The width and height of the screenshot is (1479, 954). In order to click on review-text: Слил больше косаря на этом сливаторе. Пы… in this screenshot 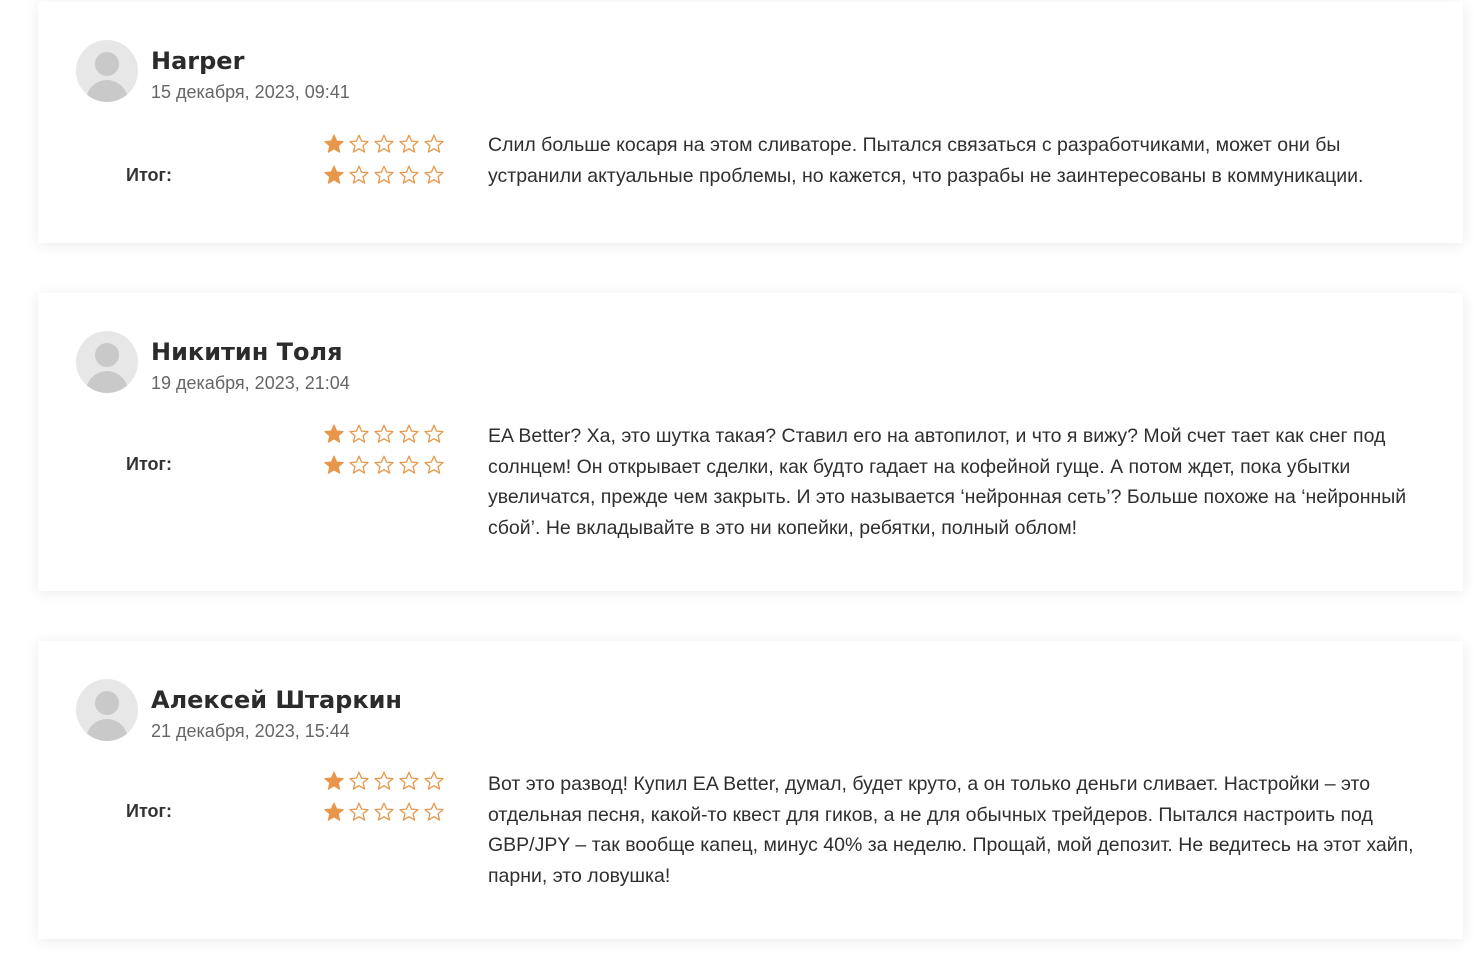, I will do `click(926, 160)`.